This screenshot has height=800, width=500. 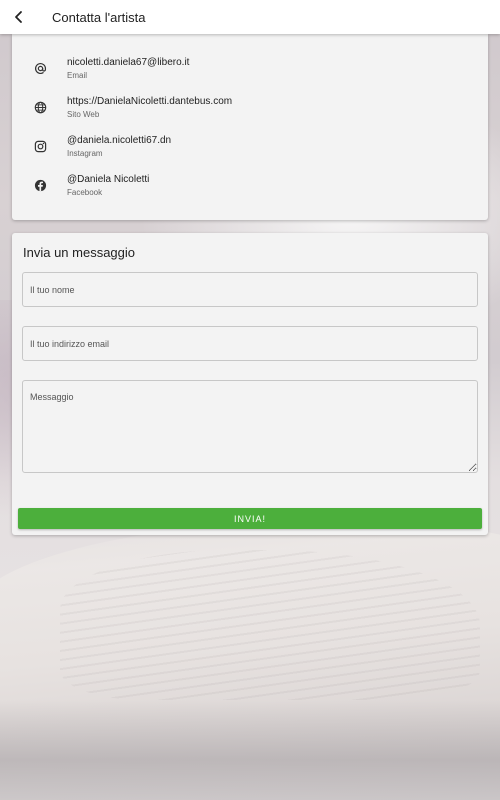 I want to click on contact-value: nicoletti.daniela67@libero.it, so click(x=128, y=62).